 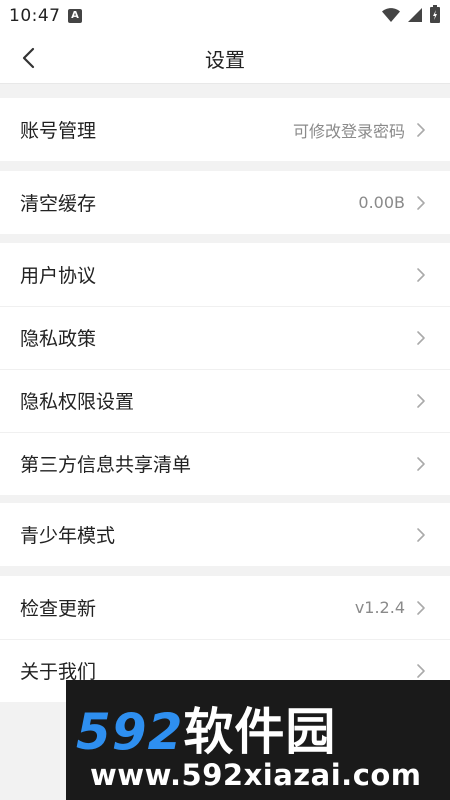 I want to click on settings-group-cache: 清空缓存 0.00B, so click(x=225, y=202).